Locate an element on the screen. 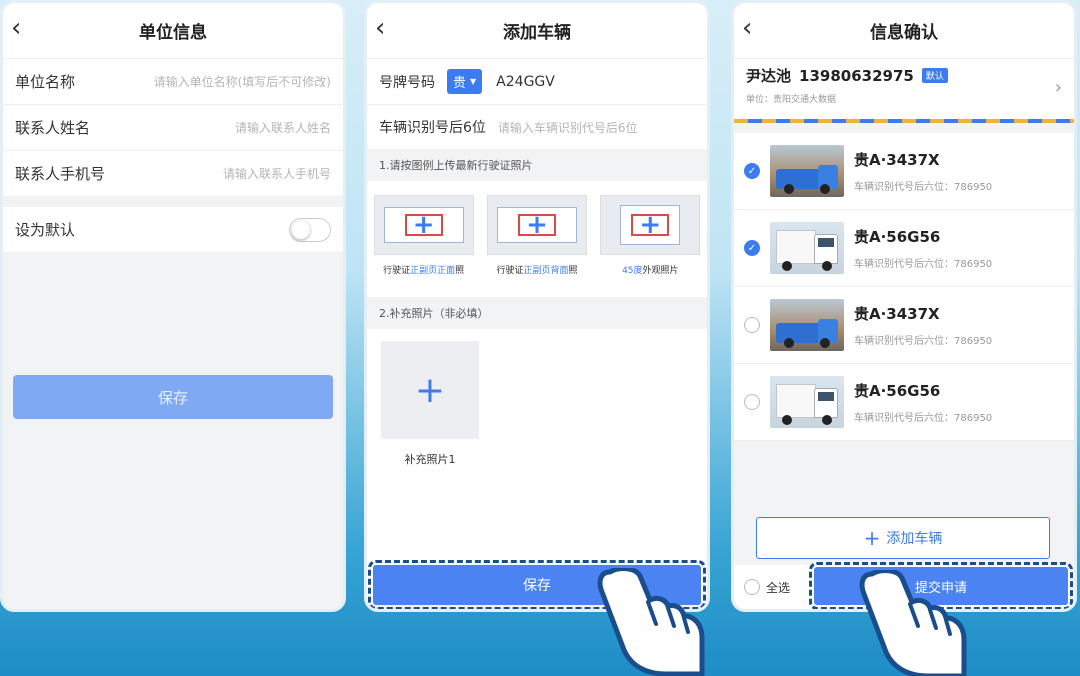 This screenshot has height=676, width=1080. license-front-image: + is located at coordinates (423, 225).